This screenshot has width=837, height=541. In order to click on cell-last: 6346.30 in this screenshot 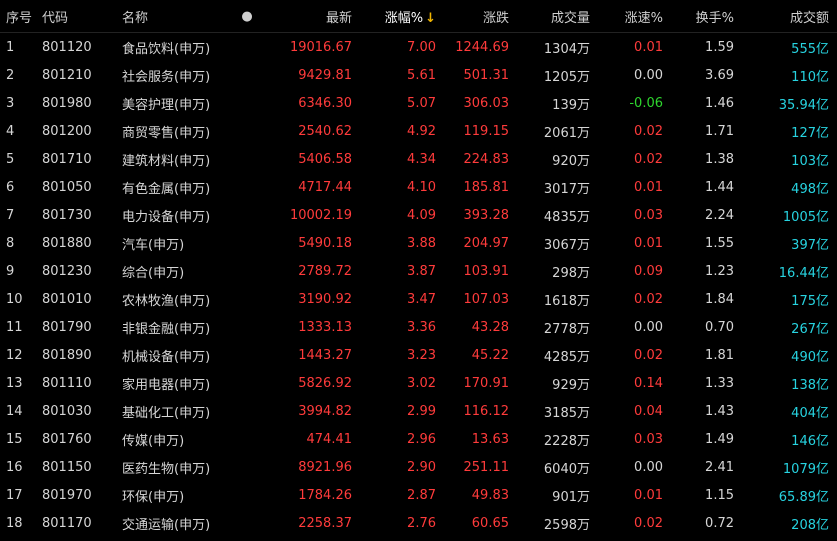, I will do `click(325, 103)`.